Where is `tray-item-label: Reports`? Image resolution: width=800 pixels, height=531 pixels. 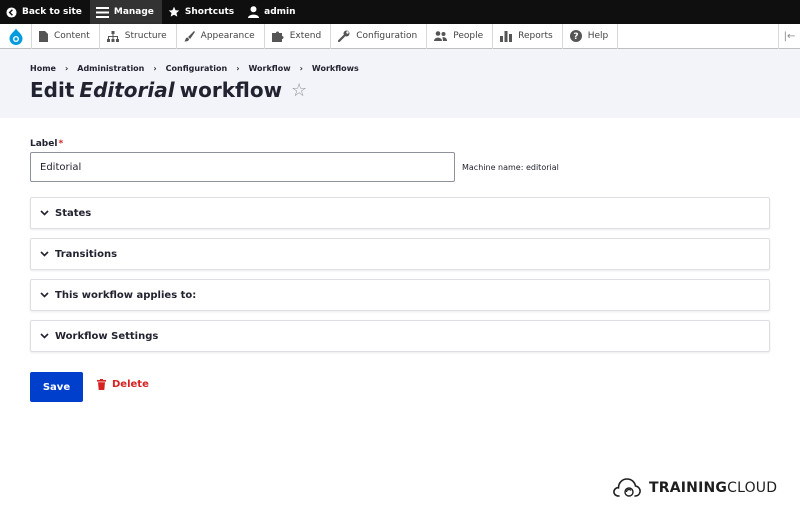 tray-item-label: Reports is located at coordinates (535, 36).